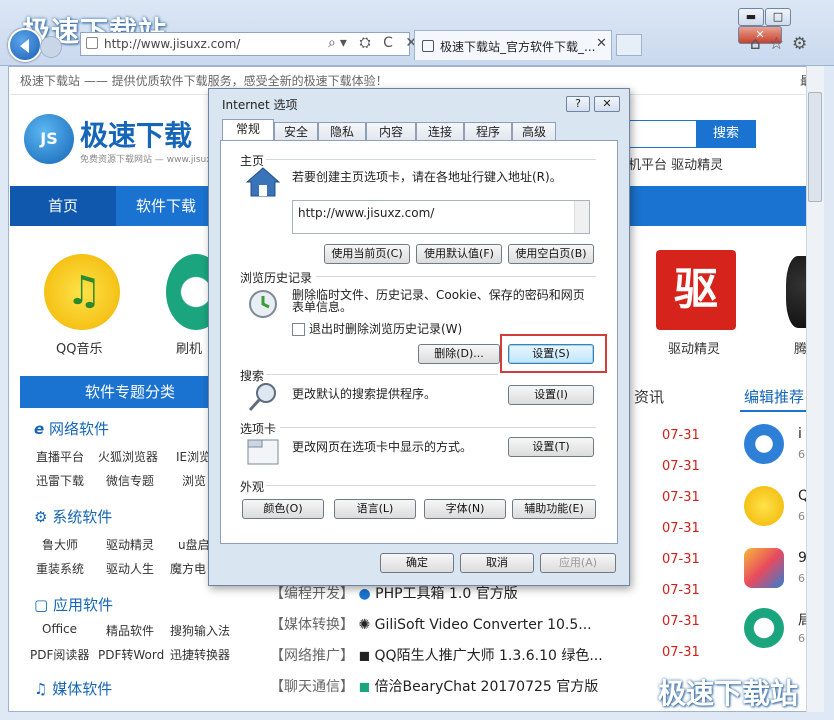 The height and width of the screenshot is (720, 834). I want to click on php-icon: ●, so click(364, 594).